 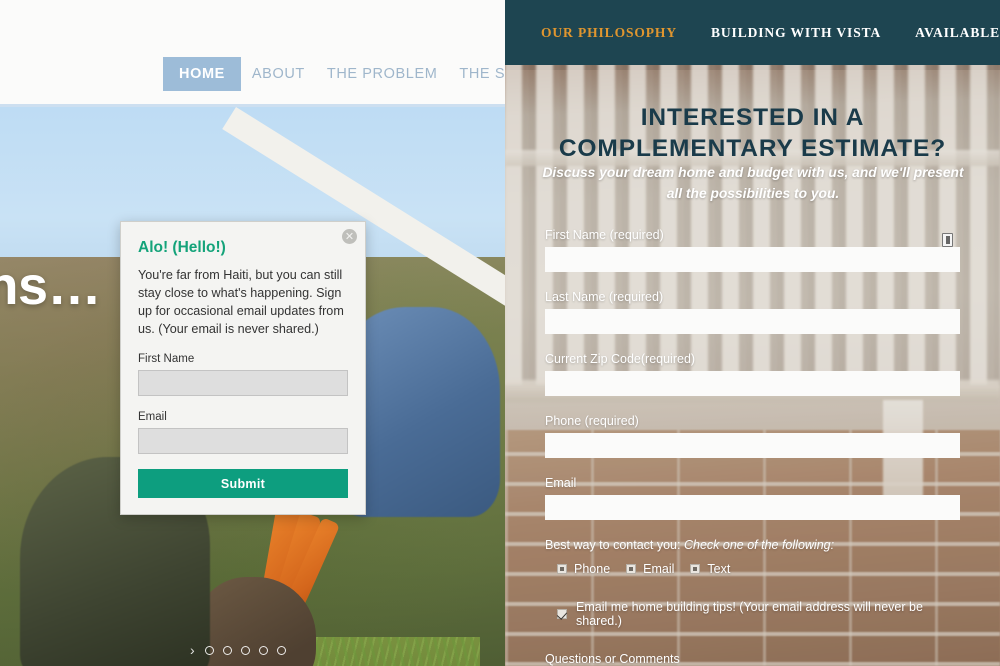 I want to click on carousel-next-arrow-icon: ›, so click(x=192, y=650).